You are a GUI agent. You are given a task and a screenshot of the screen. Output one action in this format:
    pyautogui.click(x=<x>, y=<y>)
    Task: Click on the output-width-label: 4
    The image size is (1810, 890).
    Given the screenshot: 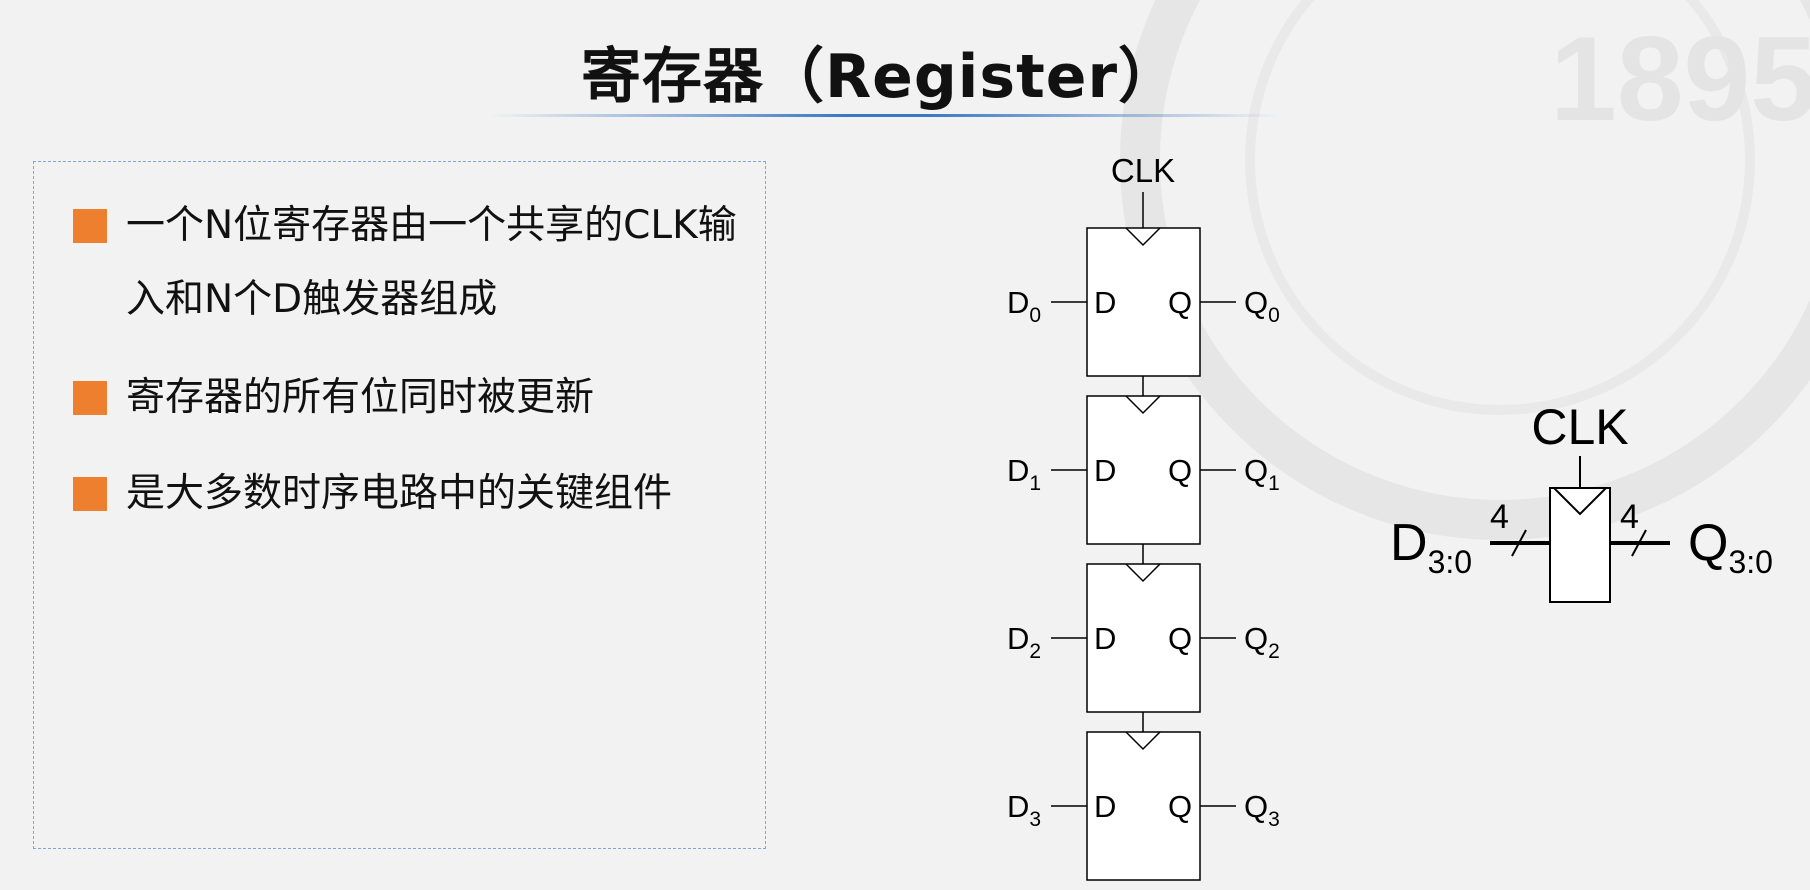 What is the action you would take?
    pyautogui.click(x=1629, y=517)
    